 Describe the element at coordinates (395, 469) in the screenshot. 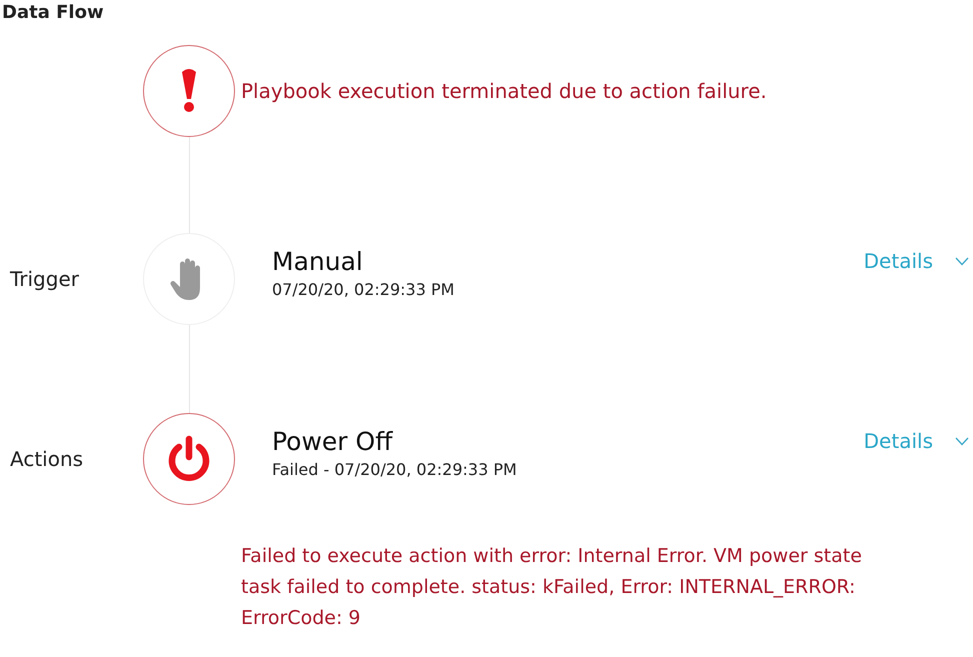

I see `step-time: Failed - 07/20/20, 02:29:33 PM` at that location.